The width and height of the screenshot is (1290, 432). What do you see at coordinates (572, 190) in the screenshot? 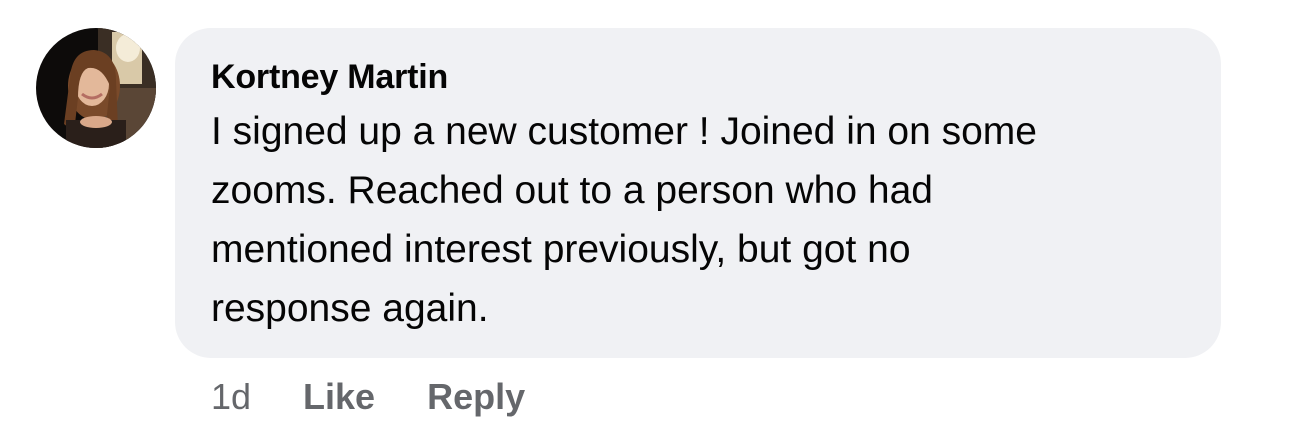
I see `comment-text-line: zooms. Reached out to a person who had` at bounding box center [572, 190].